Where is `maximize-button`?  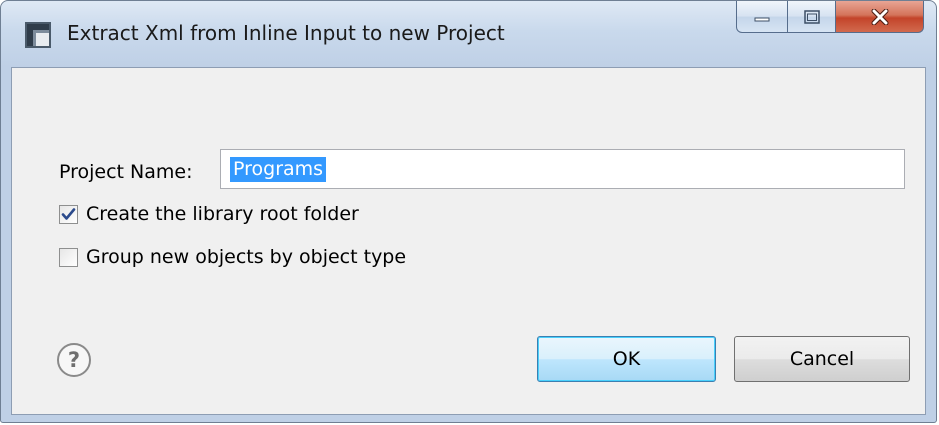
maximize-button is located at coordinates (812, 17).